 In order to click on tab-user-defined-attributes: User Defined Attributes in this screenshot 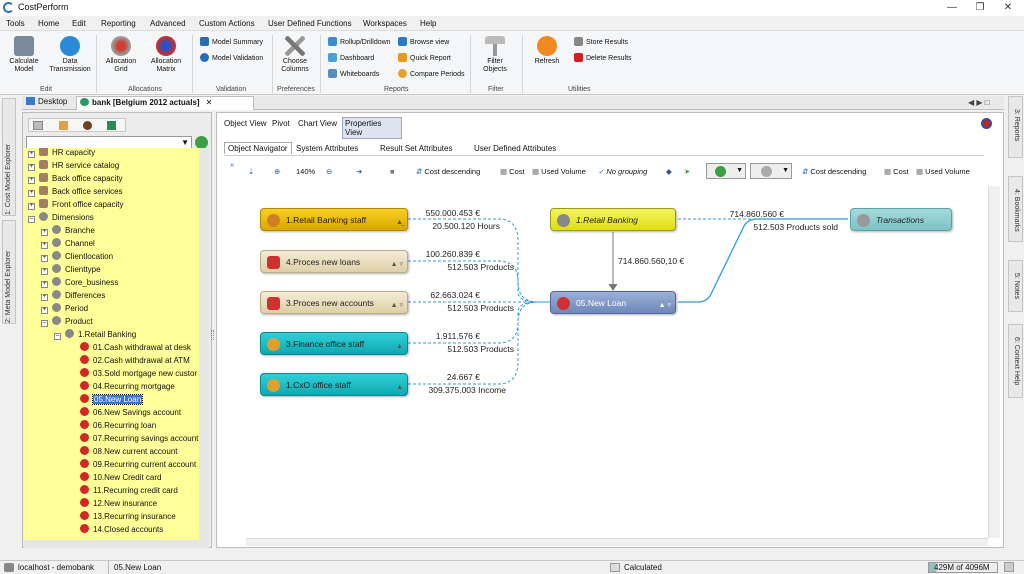, I will do `click(515, 148)`.